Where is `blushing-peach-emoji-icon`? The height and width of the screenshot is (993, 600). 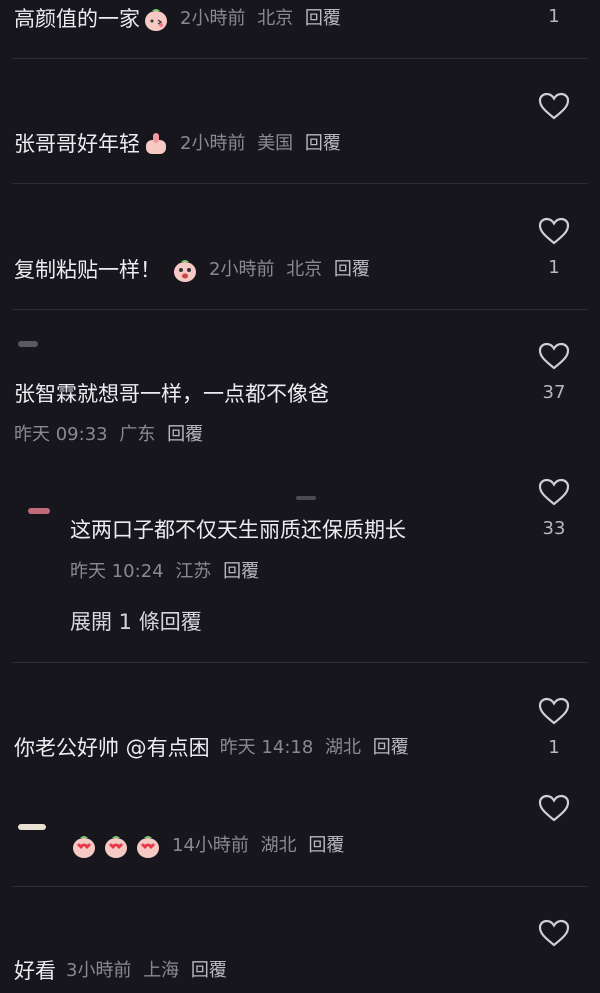
blushing-peach-emoji-icon is located at coordinates (156, 20).